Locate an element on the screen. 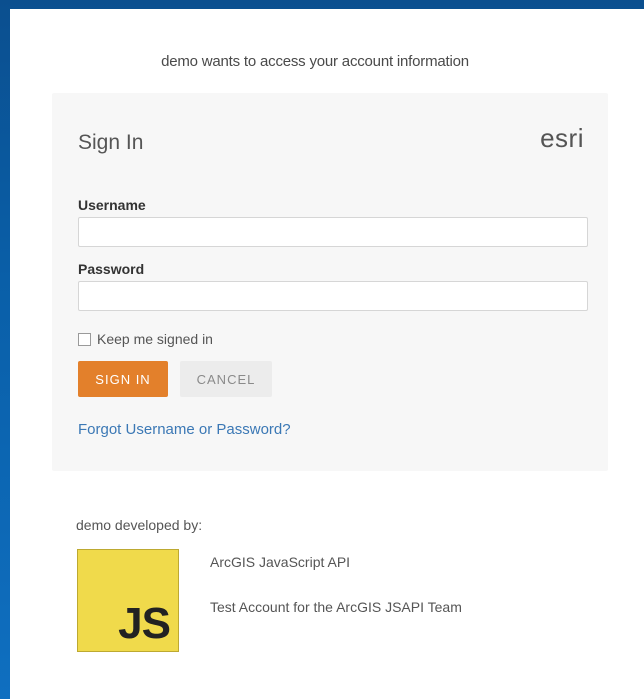  javascript-logo-text: JS is located at coordinates (144, 623).